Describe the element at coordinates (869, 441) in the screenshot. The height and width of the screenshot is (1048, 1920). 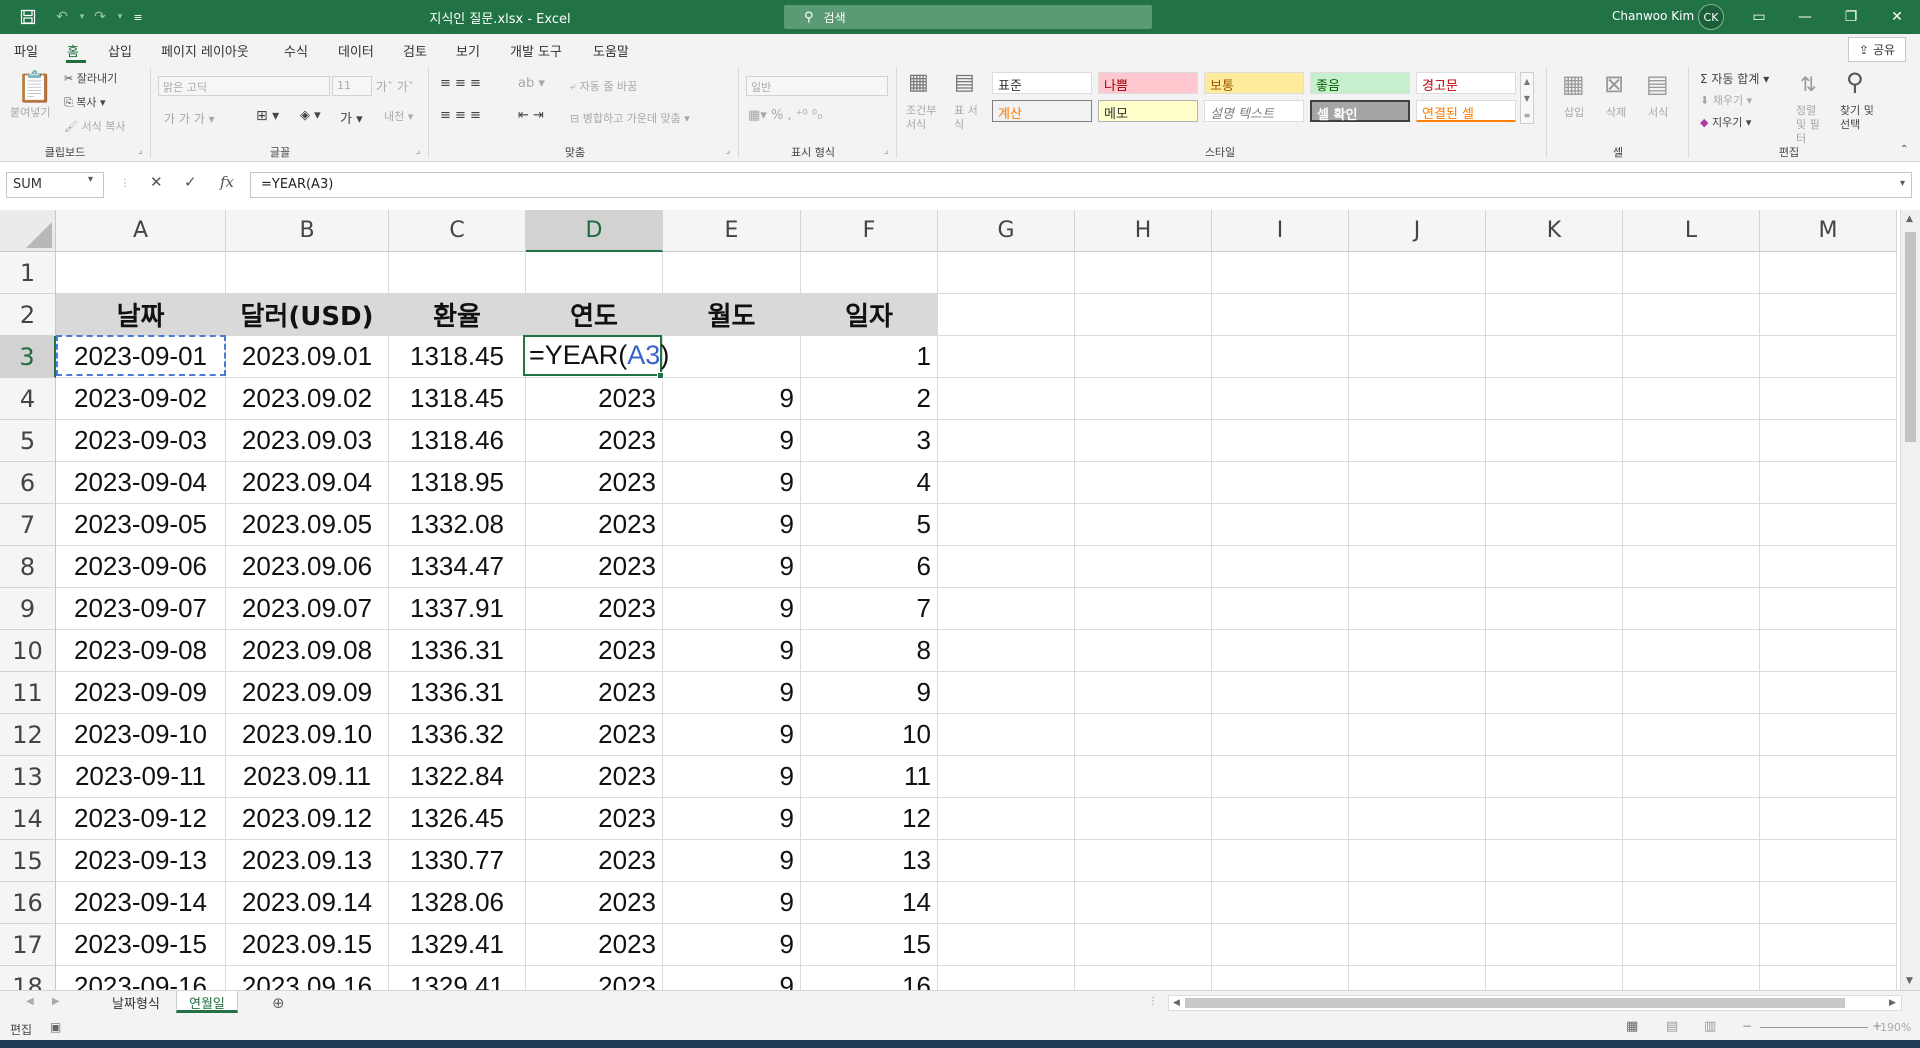
I see `table-cell: 3` at that location.